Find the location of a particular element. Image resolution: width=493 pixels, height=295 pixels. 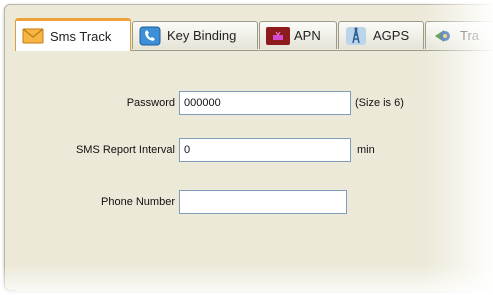

password-field is located at coordinates (265, 103).